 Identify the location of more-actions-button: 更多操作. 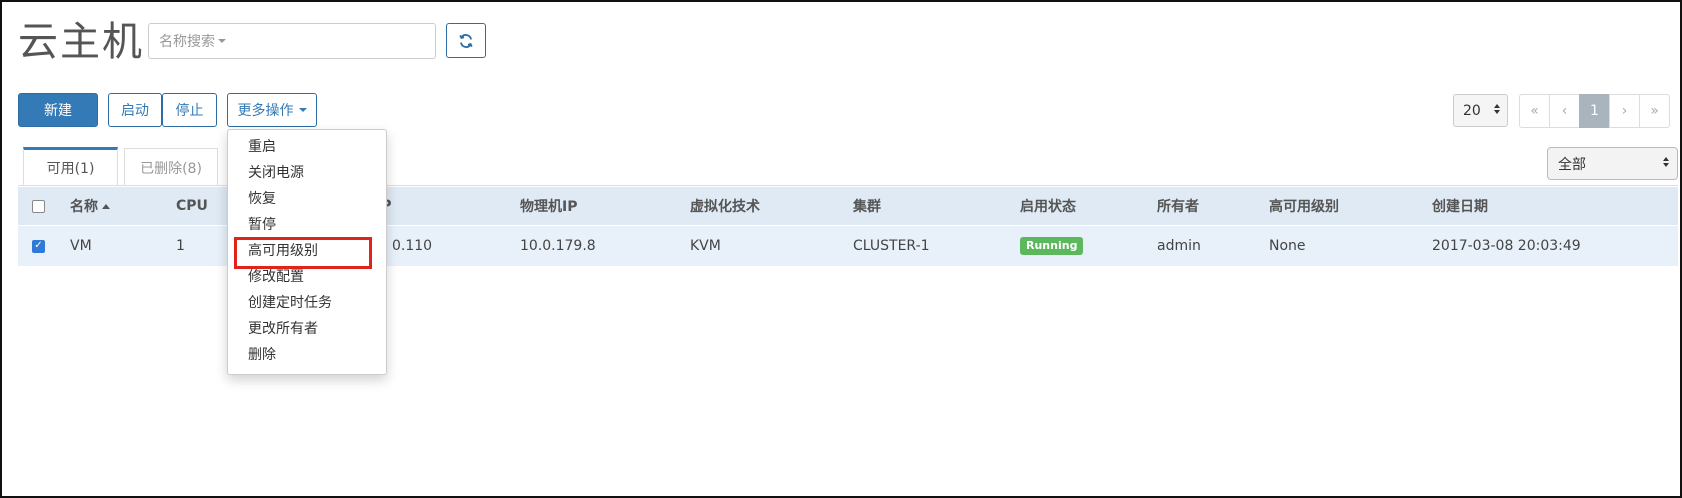
(272, 110).